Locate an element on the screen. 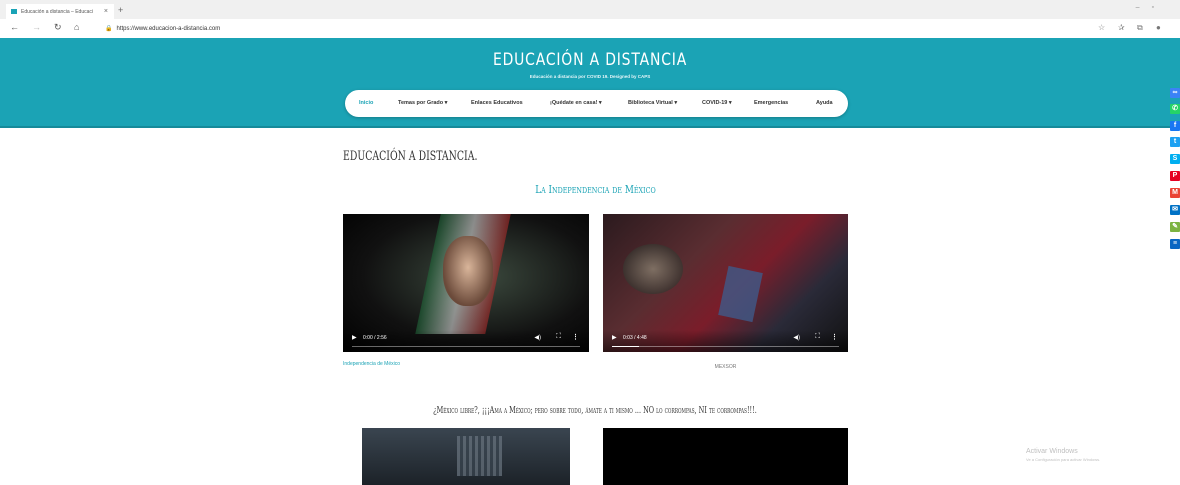 This screenshot has width=1180, height=485. nav-item-temas: Temas por Grado ▾ is located at coordinates (422, 103).